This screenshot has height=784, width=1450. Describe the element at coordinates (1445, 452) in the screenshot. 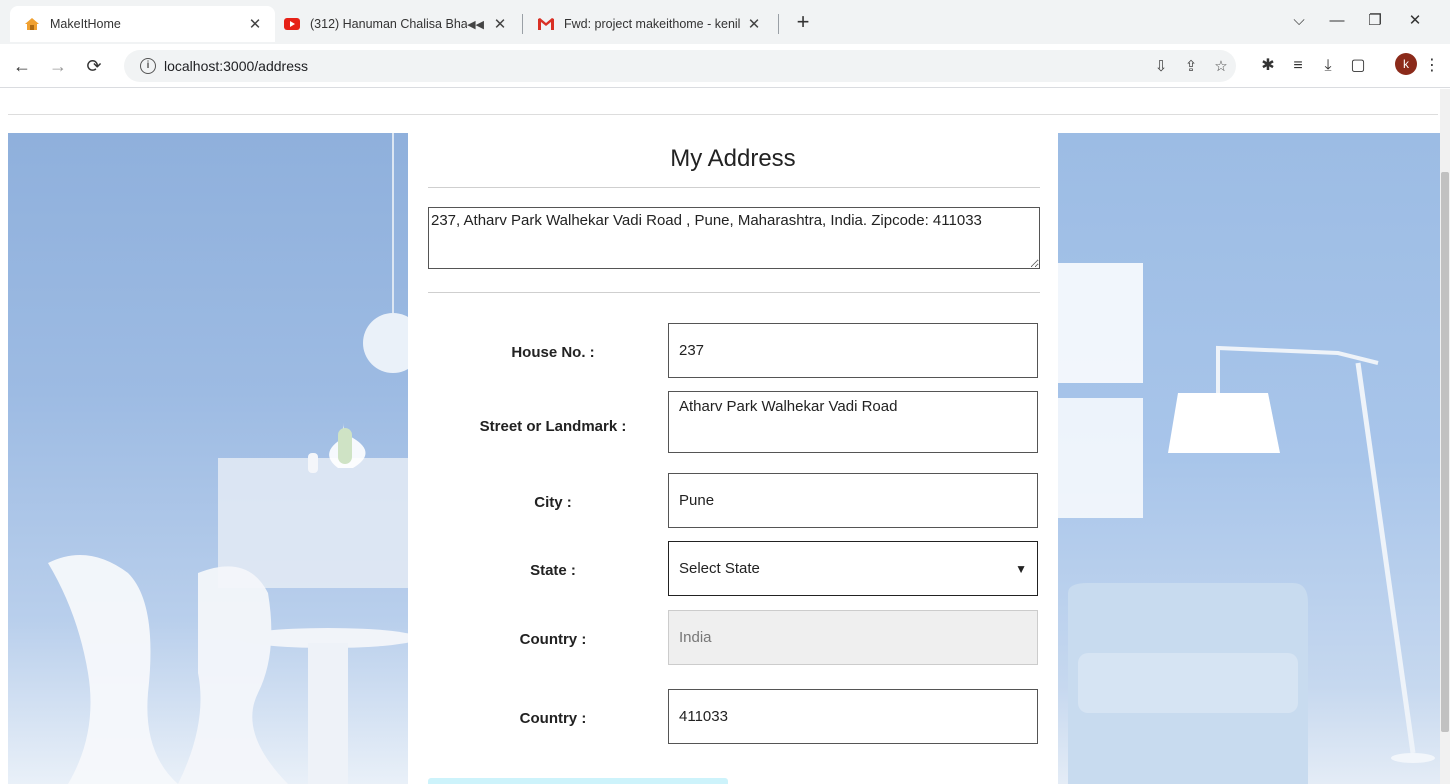

I see `scrollbar-thumb` at that location.